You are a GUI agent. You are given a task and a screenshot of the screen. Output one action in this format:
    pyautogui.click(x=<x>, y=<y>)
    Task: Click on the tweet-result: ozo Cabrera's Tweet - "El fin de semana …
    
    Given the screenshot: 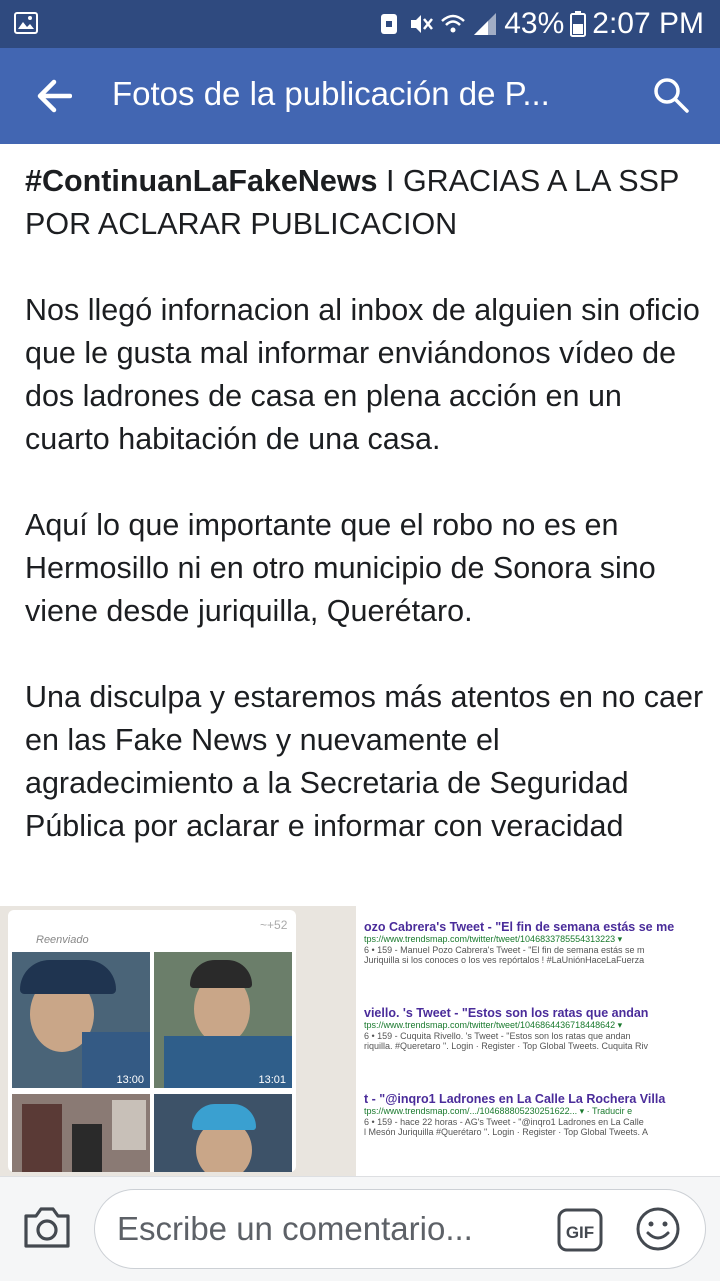 What is the action you would take?
    pyautogui.click(x=519, y=942)
    